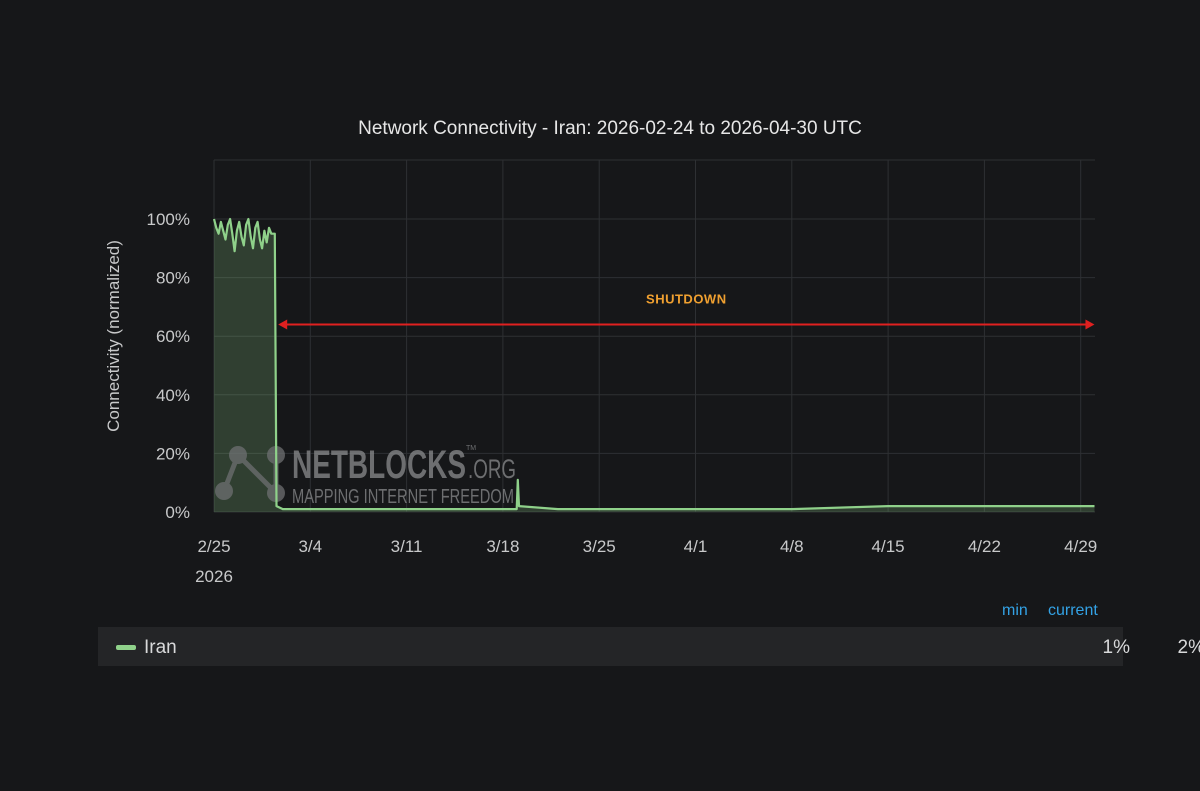 Image resolution: width=1200 pixels, height=791 pixels. Describe the element at coordinates (283, 324) in the screenshot. I see `arrow-left-icon` at that location.